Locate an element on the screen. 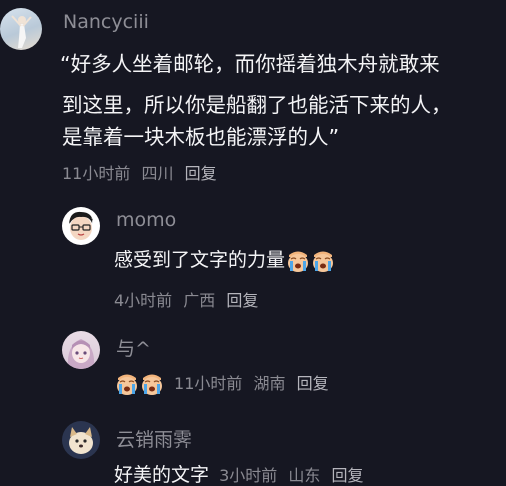  comment-text-body: 感受到了文字的力量 is located at coordinates (200, 260).